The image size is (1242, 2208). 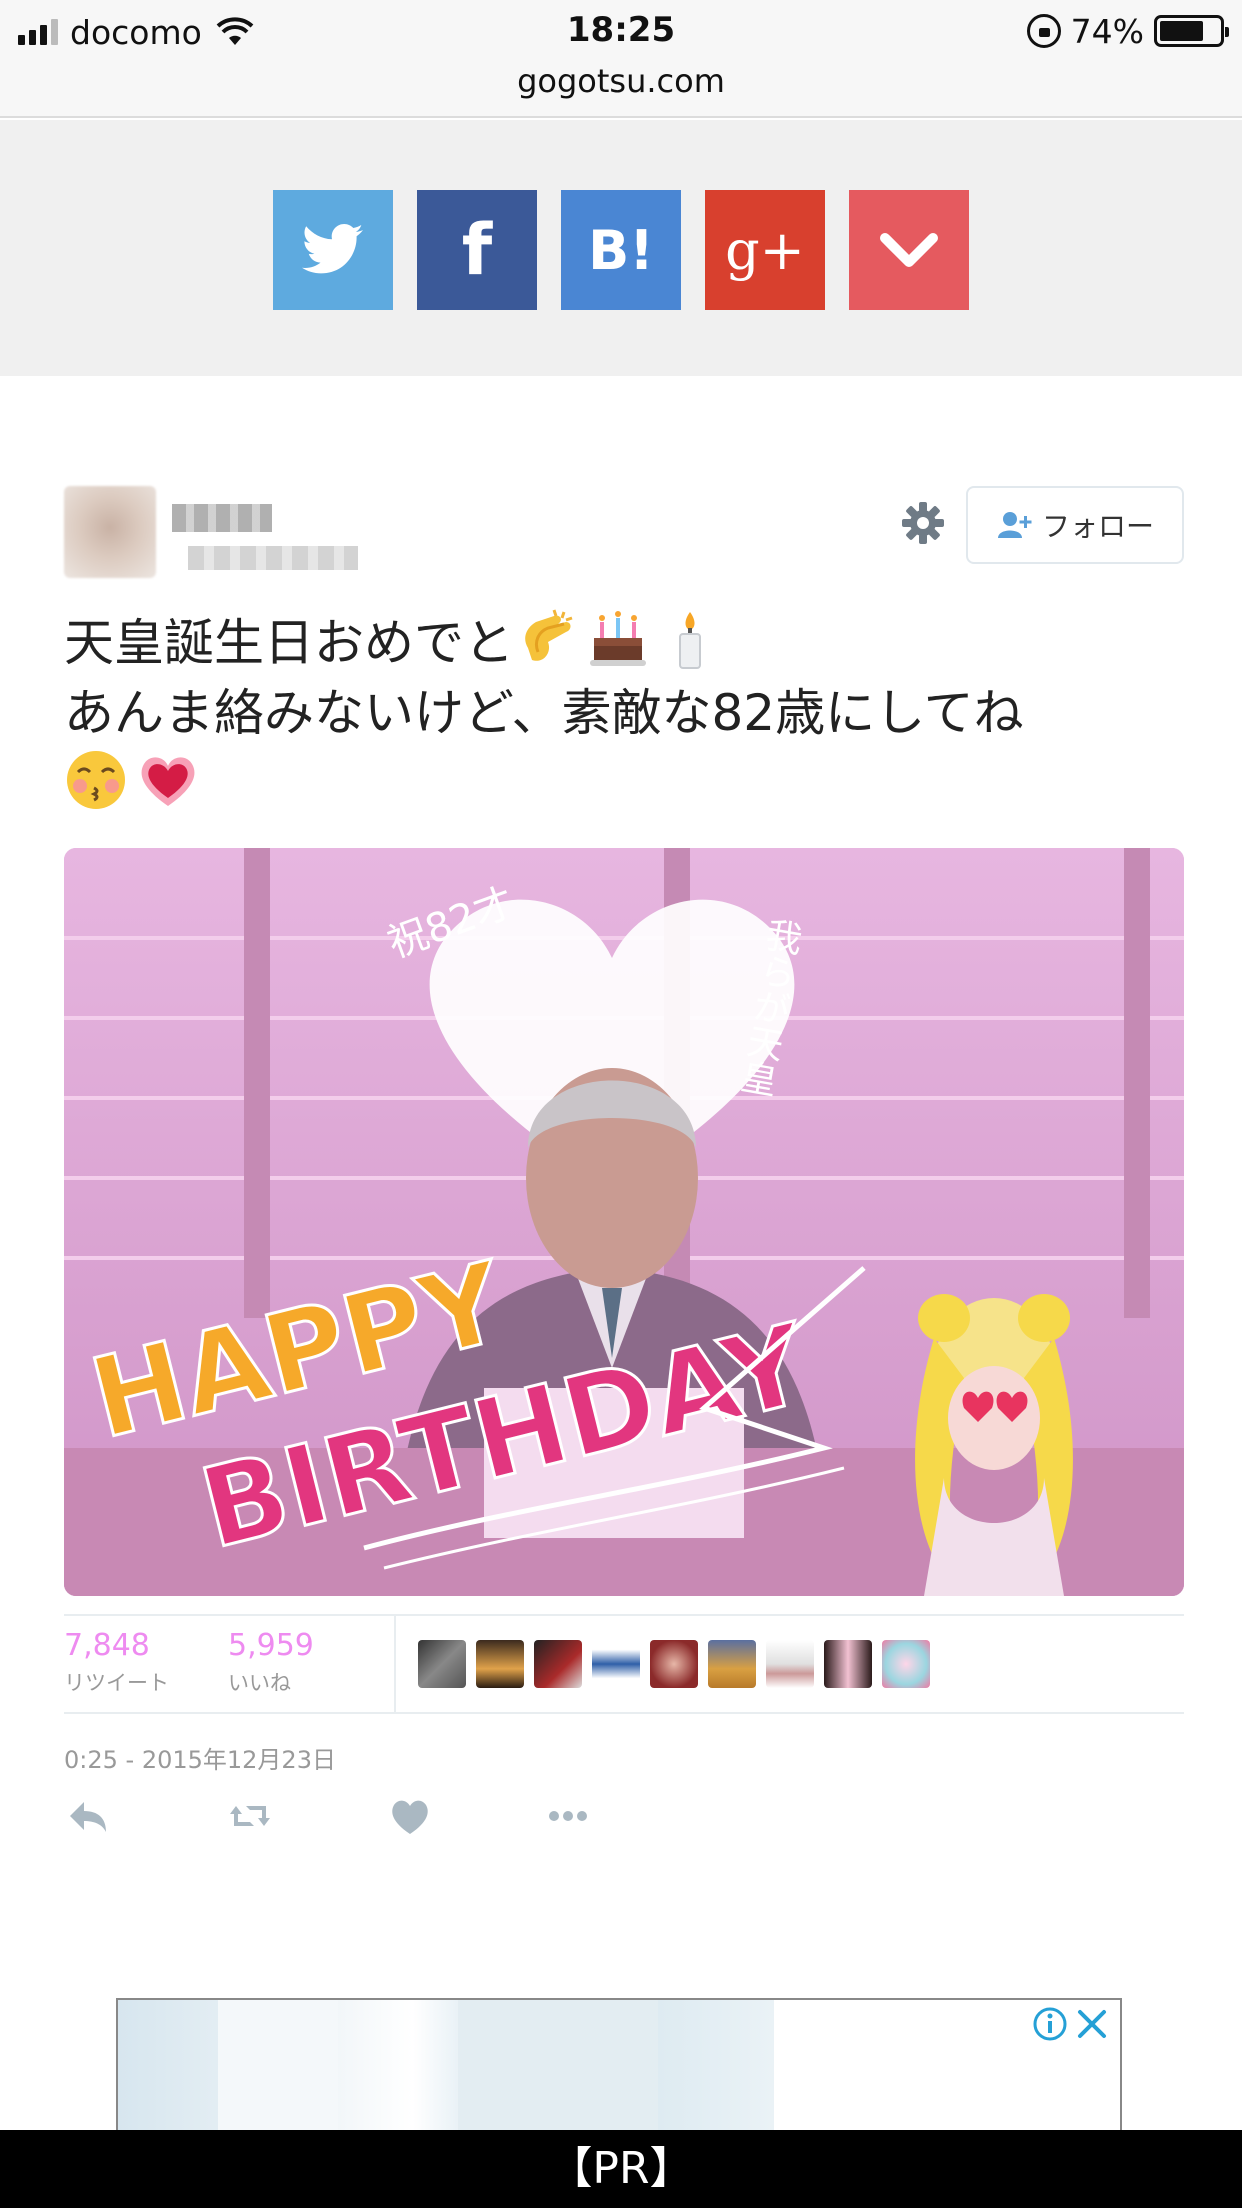 I want to click on user-display-name-redacted, so click(x=222, y=518).